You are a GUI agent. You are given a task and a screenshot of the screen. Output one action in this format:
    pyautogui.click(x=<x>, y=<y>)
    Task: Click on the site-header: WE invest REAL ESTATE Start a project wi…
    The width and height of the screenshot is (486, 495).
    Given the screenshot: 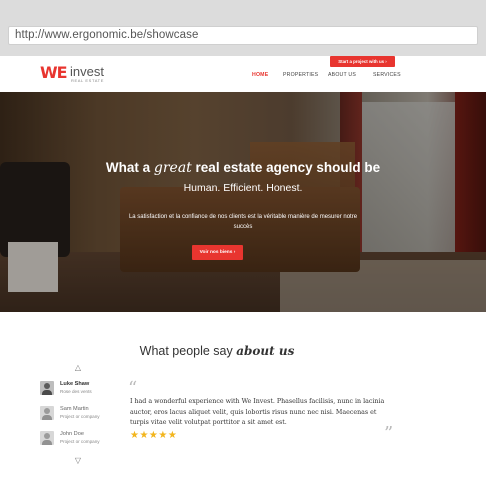 What is the action you would take?
    pyautogui.click(x=243, y=74)
    